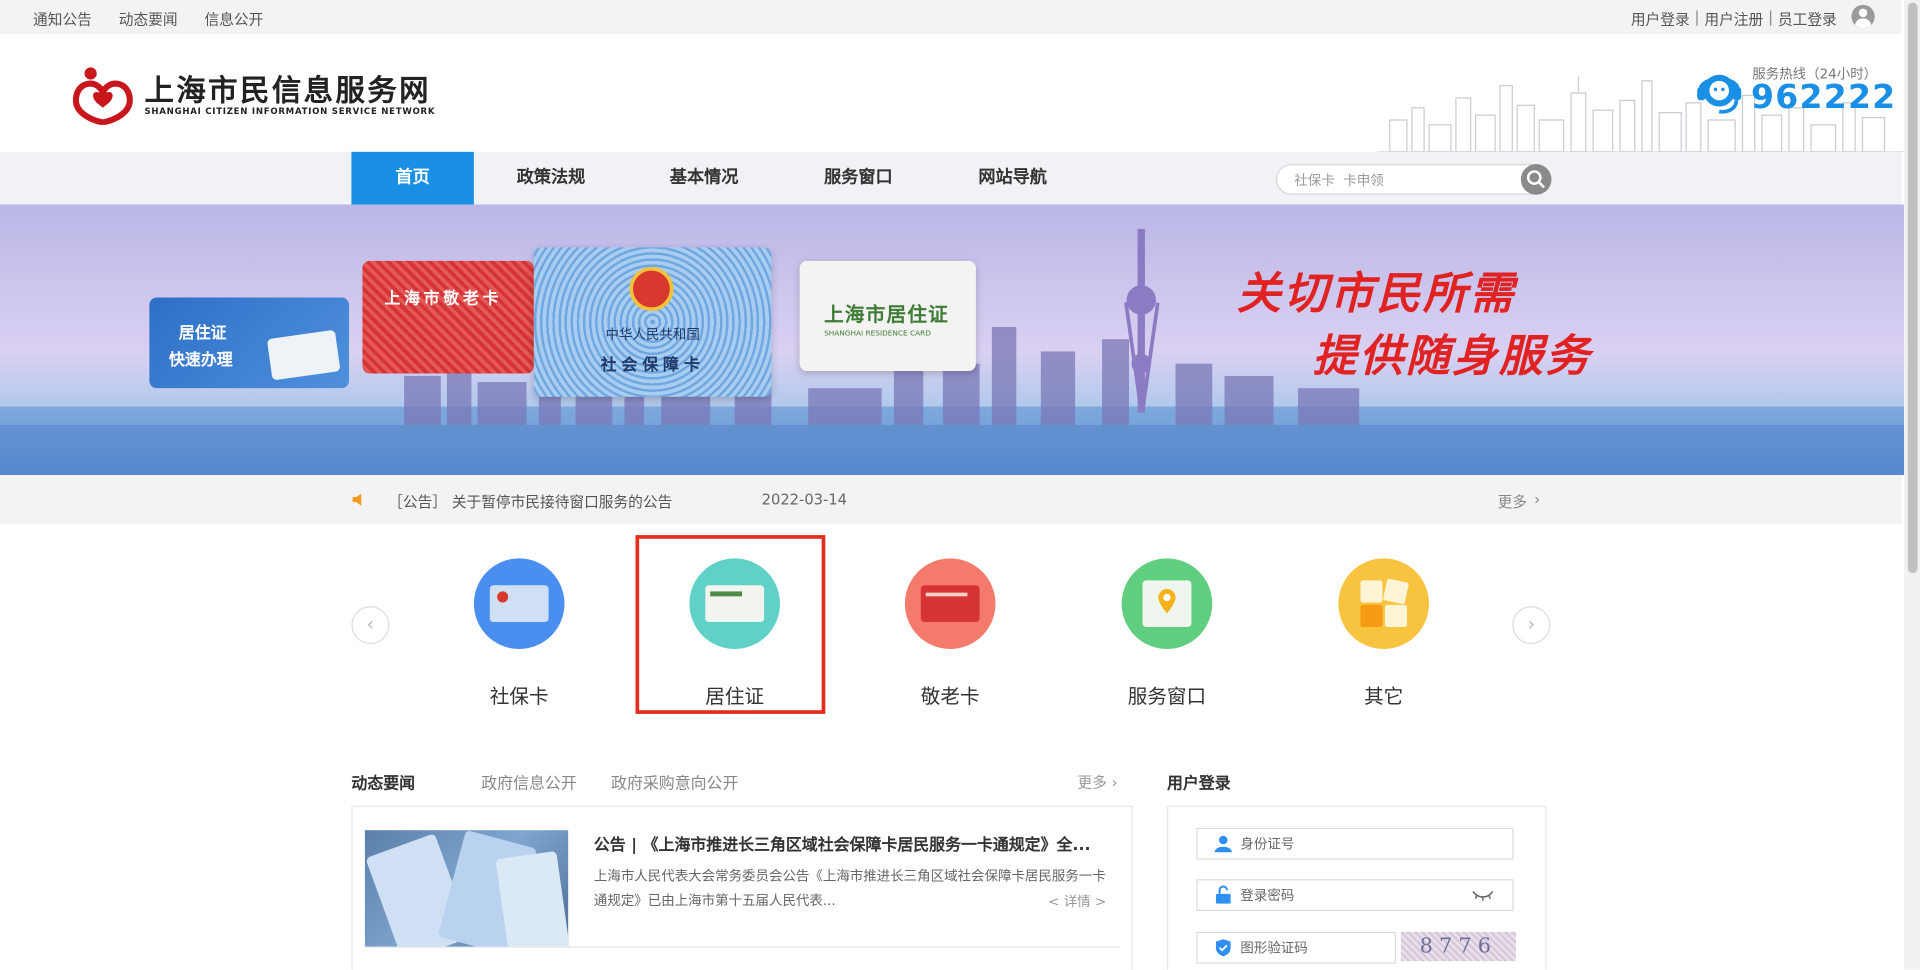 The height and width of the screenshot is (970, 1920). I want to click on search-box, so click(1413, 179).